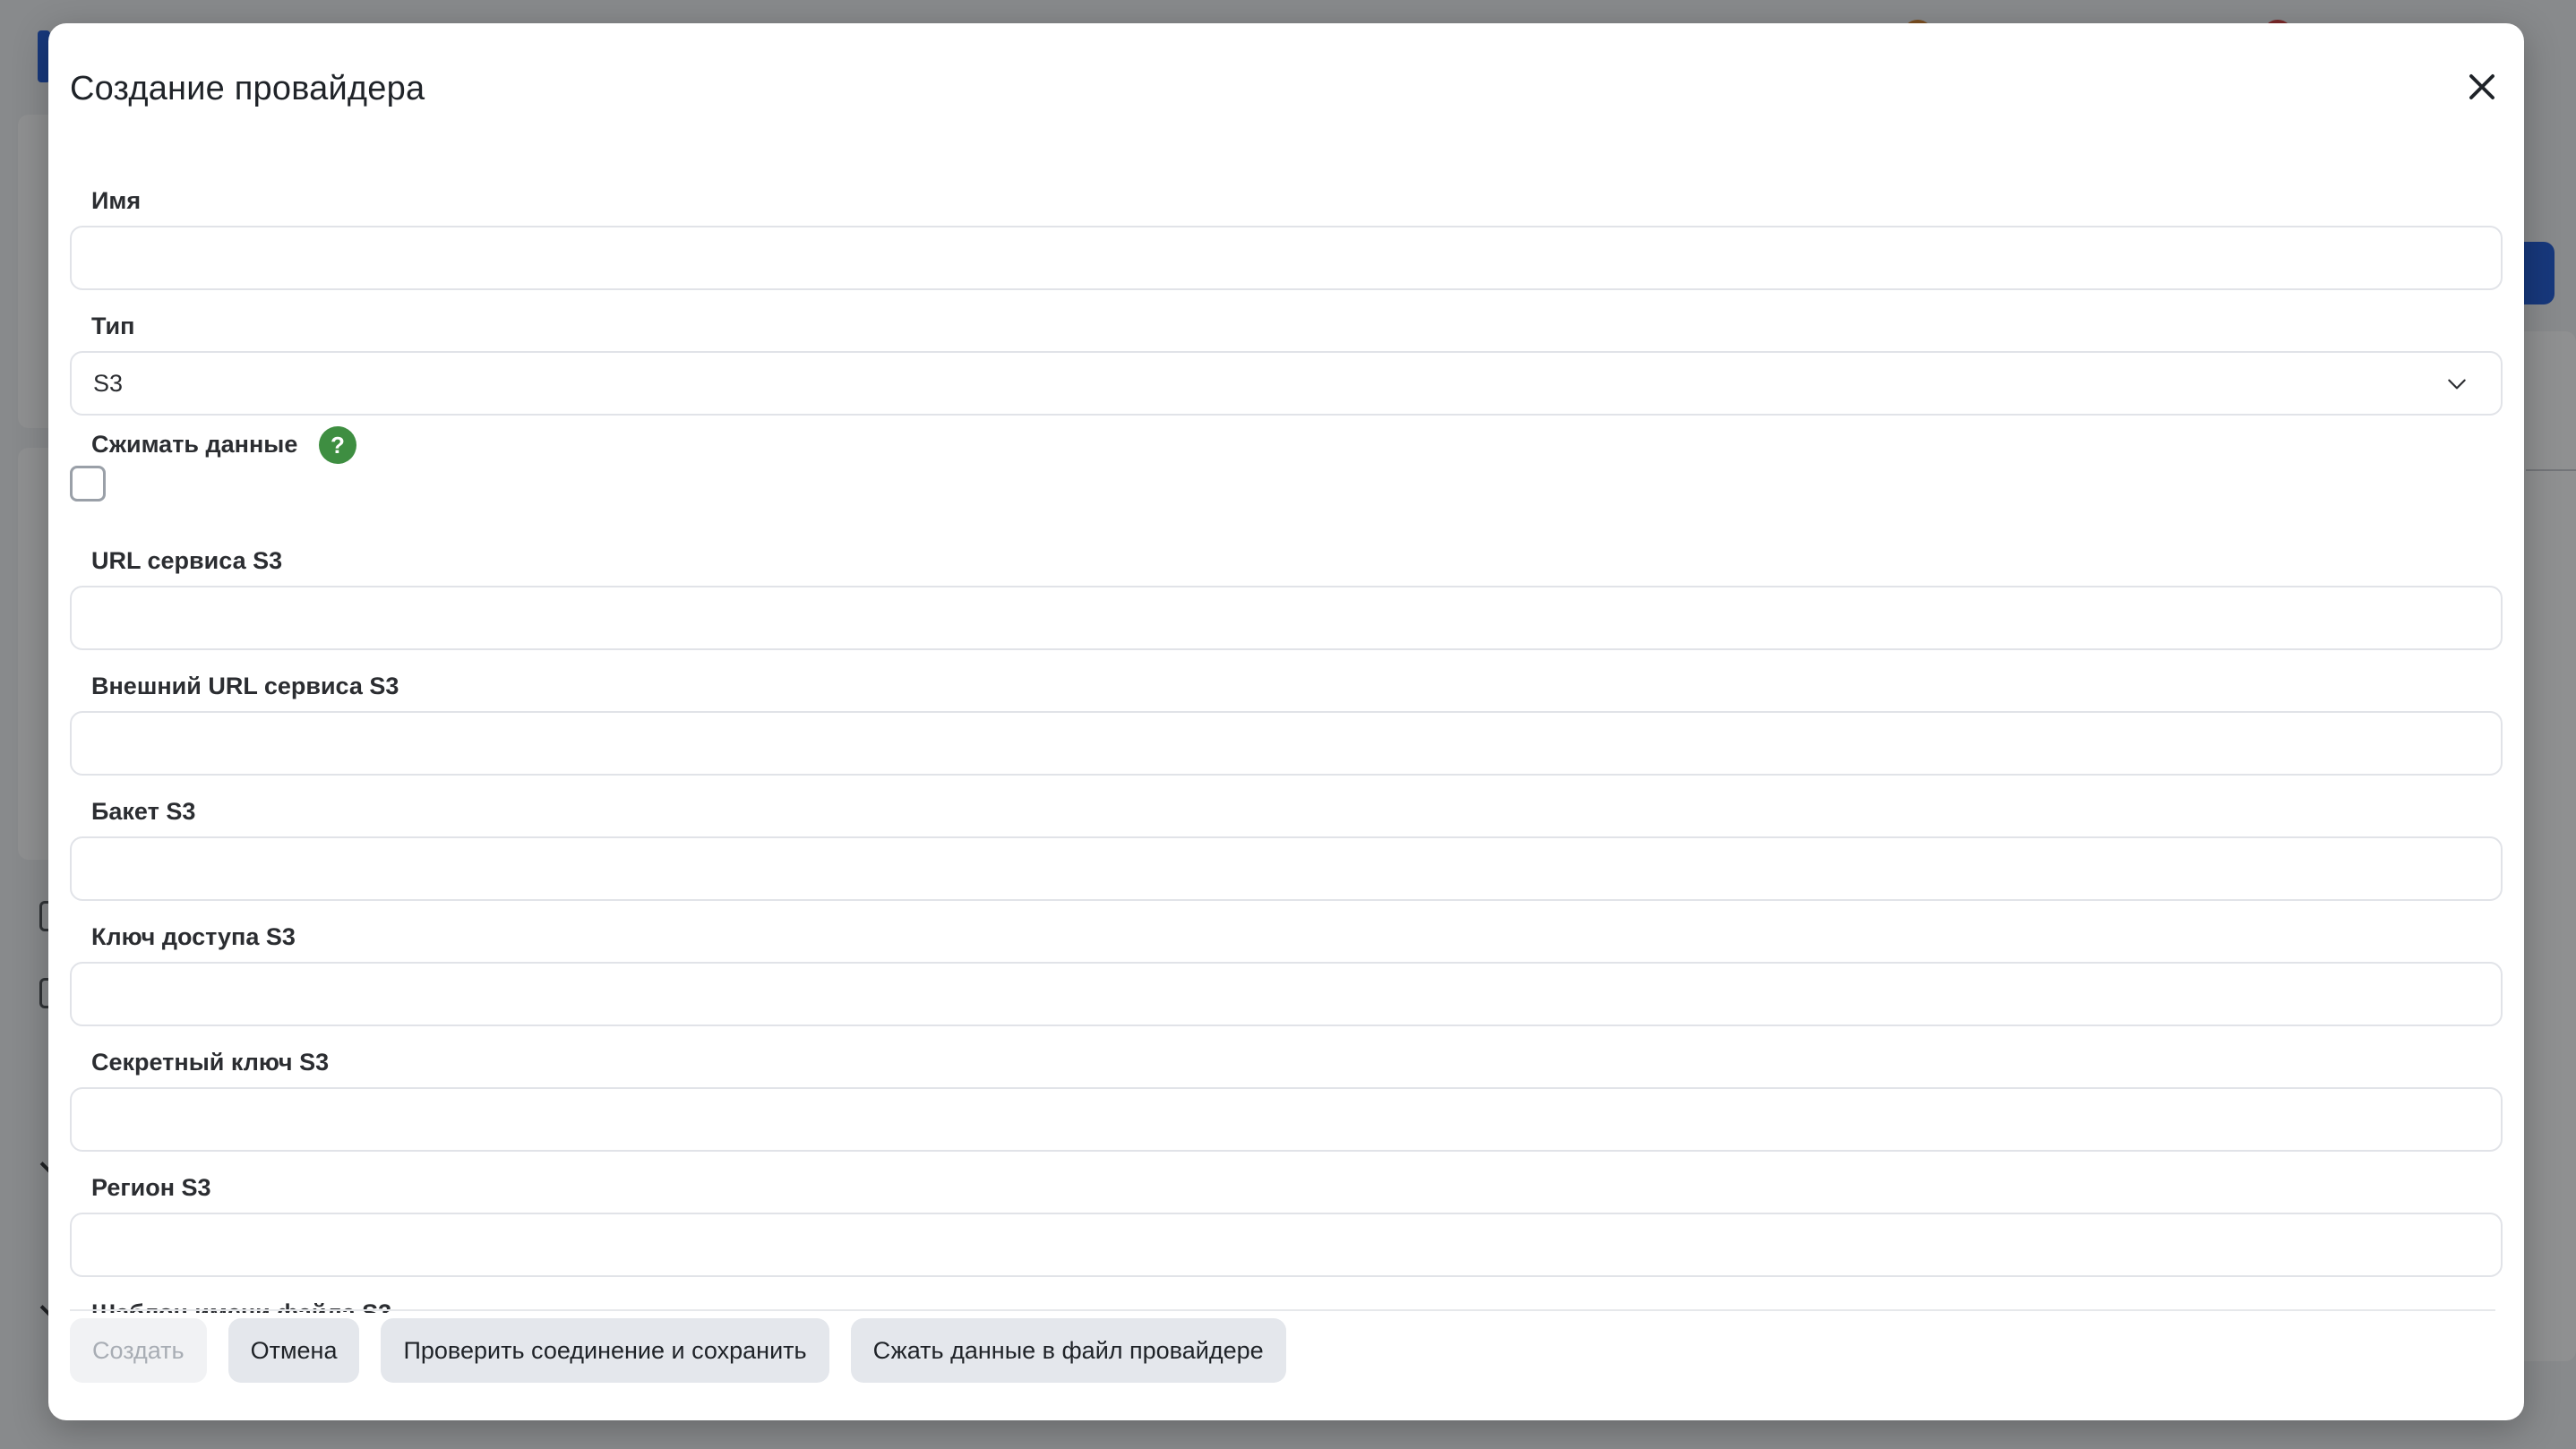 Image resolution: width=2576 pixels, height=1449 pixels. What do you see at coordinates (247, 89) in the screenshot?
I see `dialog-title: Создание провайдера` at bounding box center [247, 89].